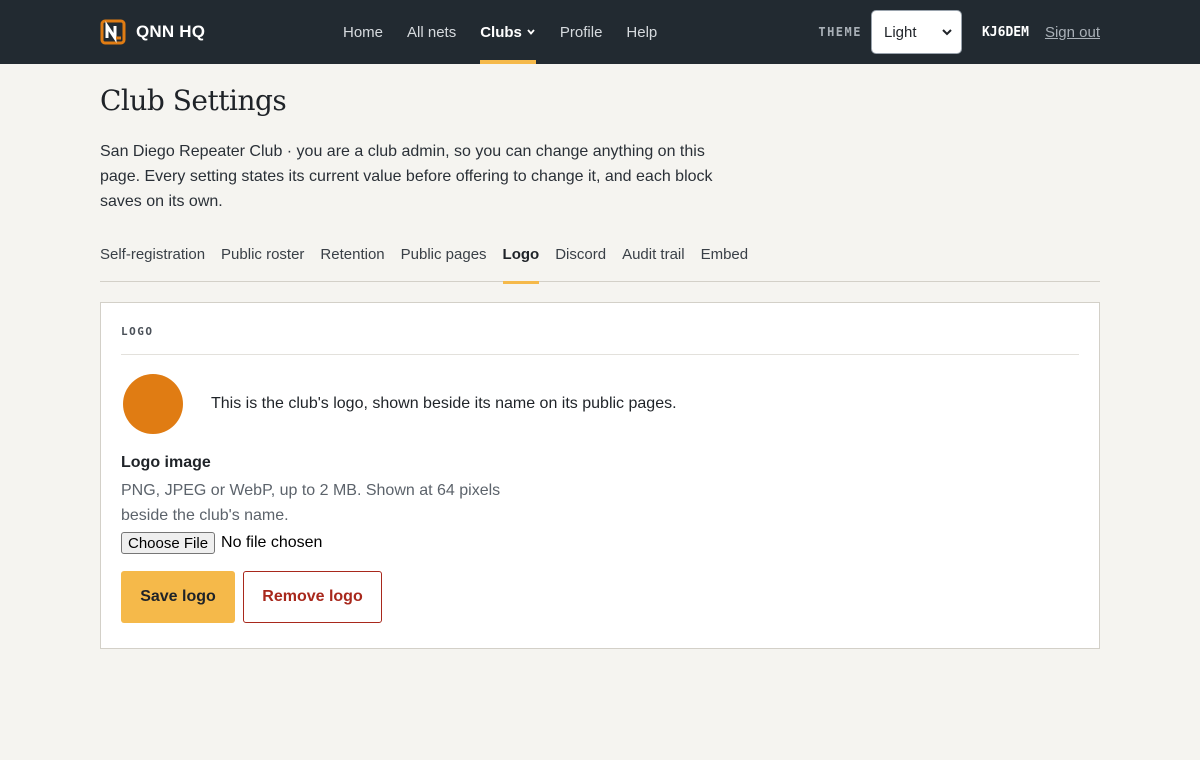  I want to click on tab-retention: Retention, so click(352, 264).